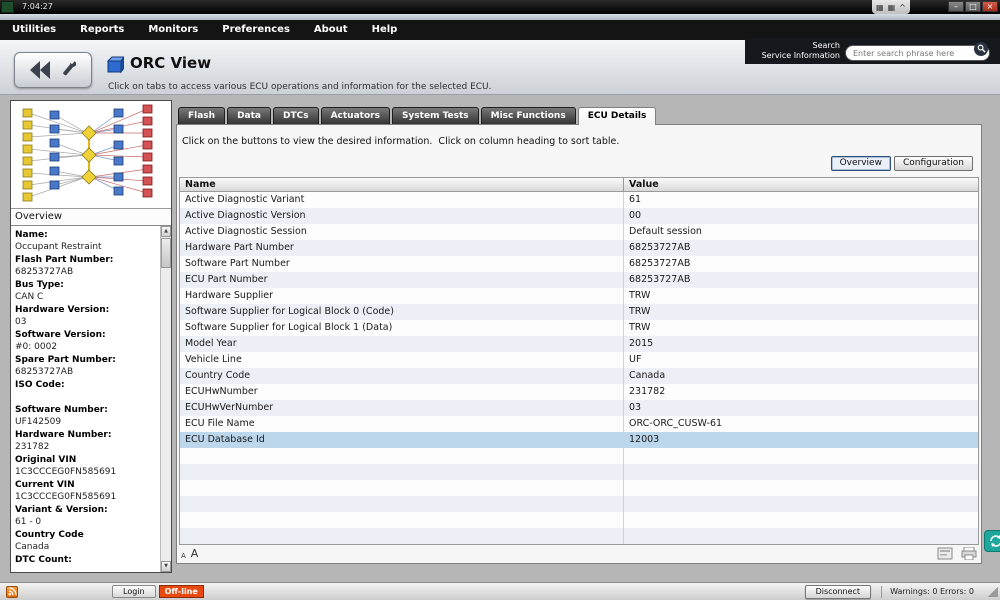 The height and width of the screenshot is (600, 1000). Describe the element at coordinates (945, 553) in the screenshot. I see `export-icon` at that location.